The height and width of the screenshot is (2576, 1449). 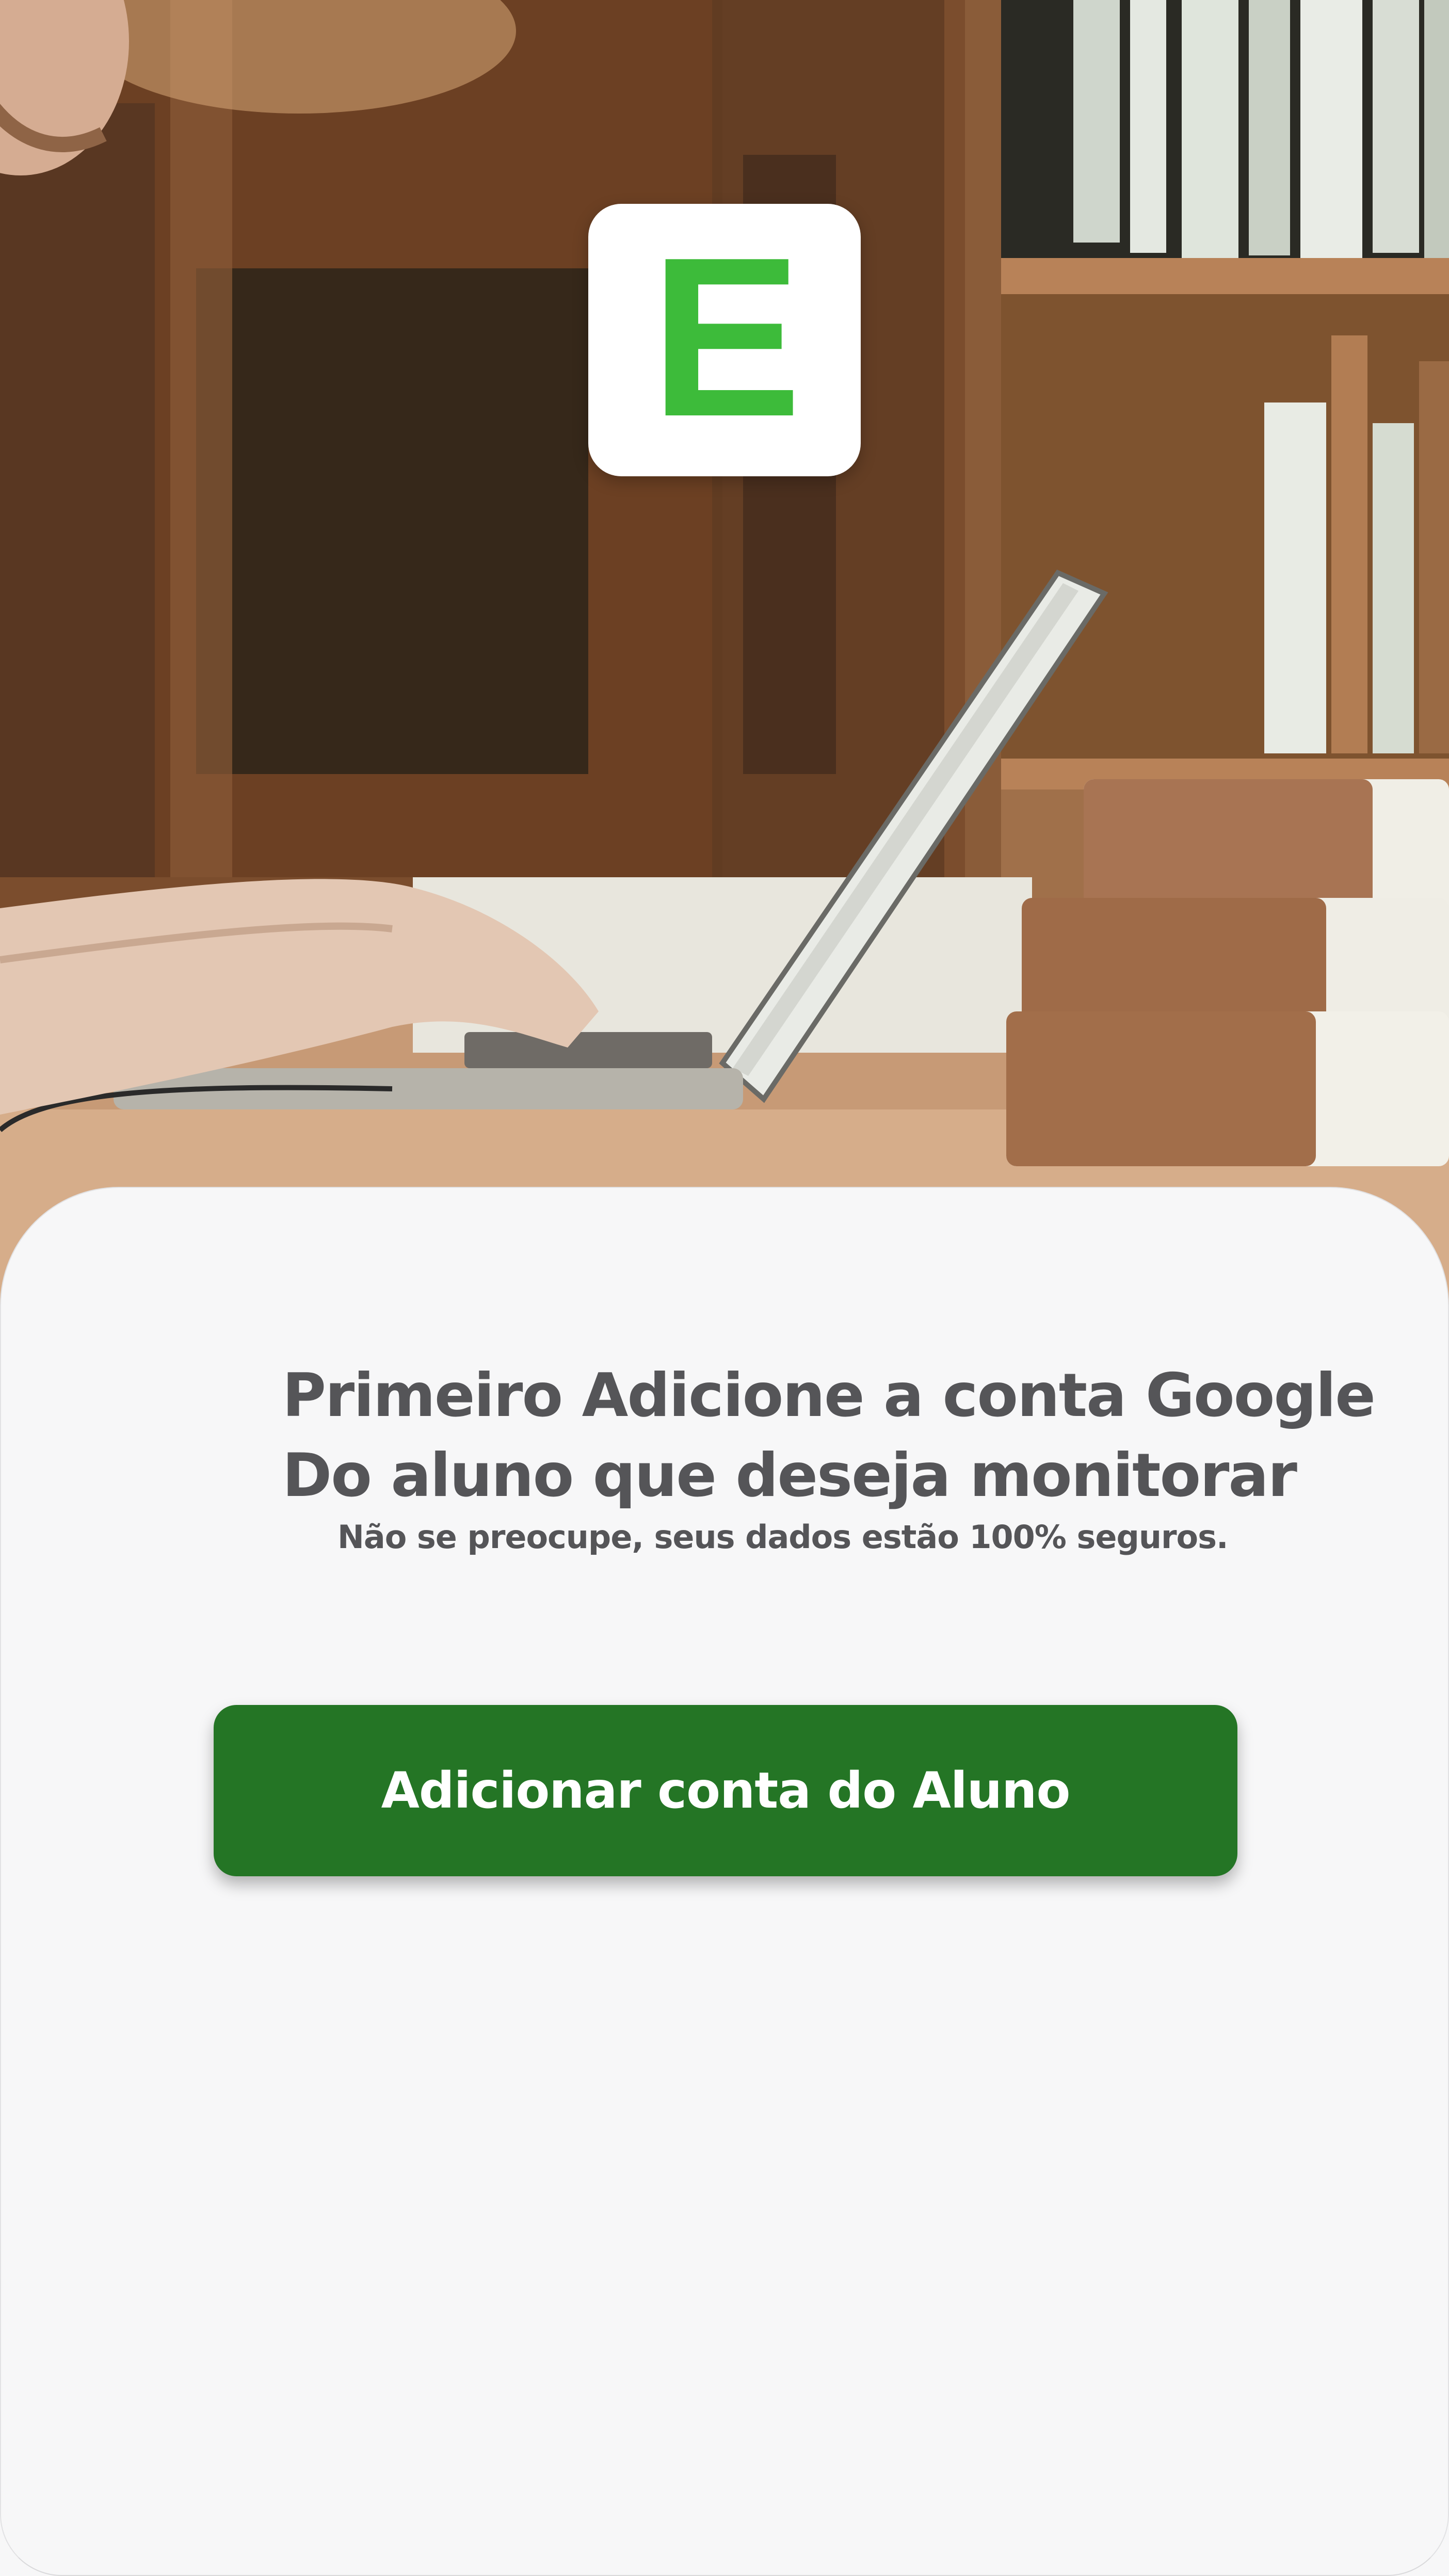 I want to click on app-logo: E, so click(x=725, y=340).